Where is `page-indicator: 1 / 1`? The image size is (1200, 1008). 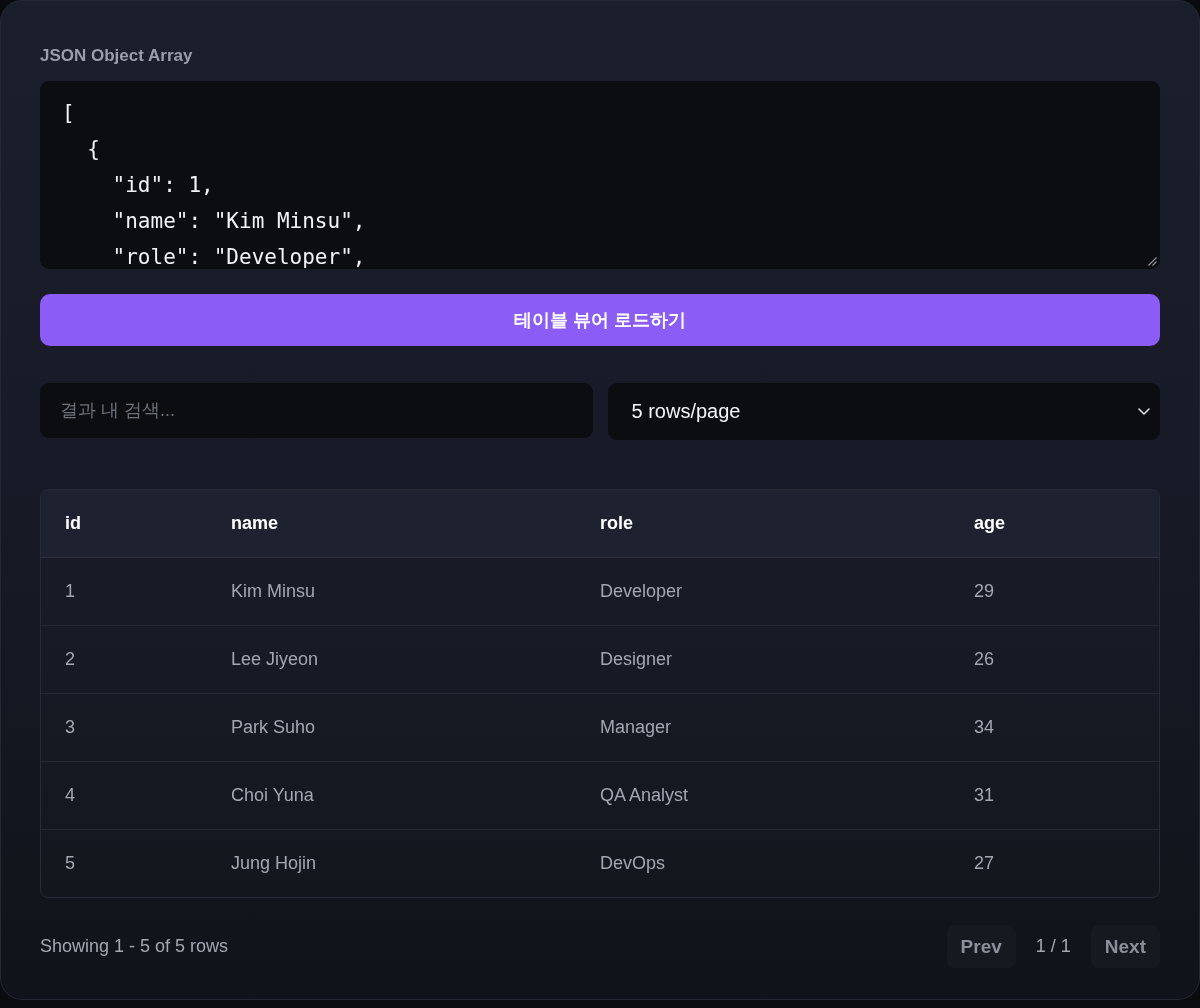 page-indicator: 1 / 1 is located at coordinates (1053, 946).